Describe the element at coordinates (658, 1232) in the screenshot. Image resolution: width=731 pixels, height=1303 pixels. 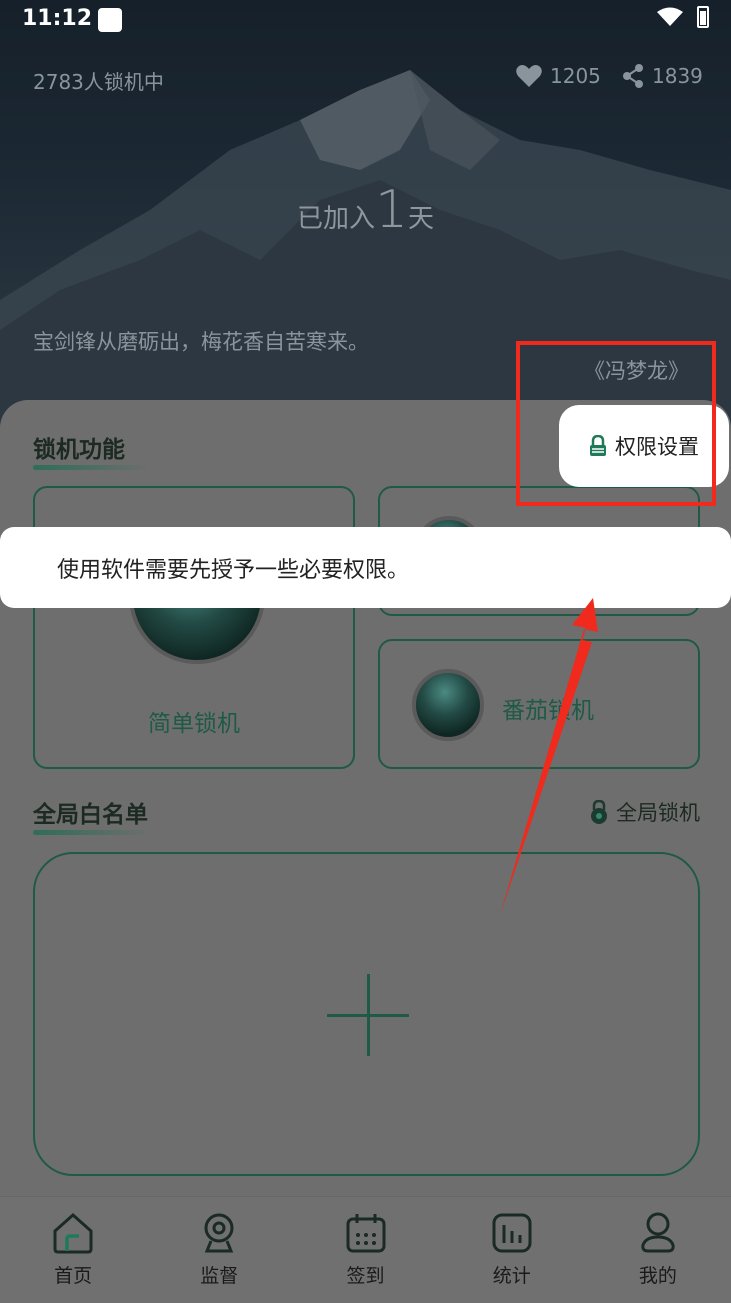
I see `person-icon` at that location.